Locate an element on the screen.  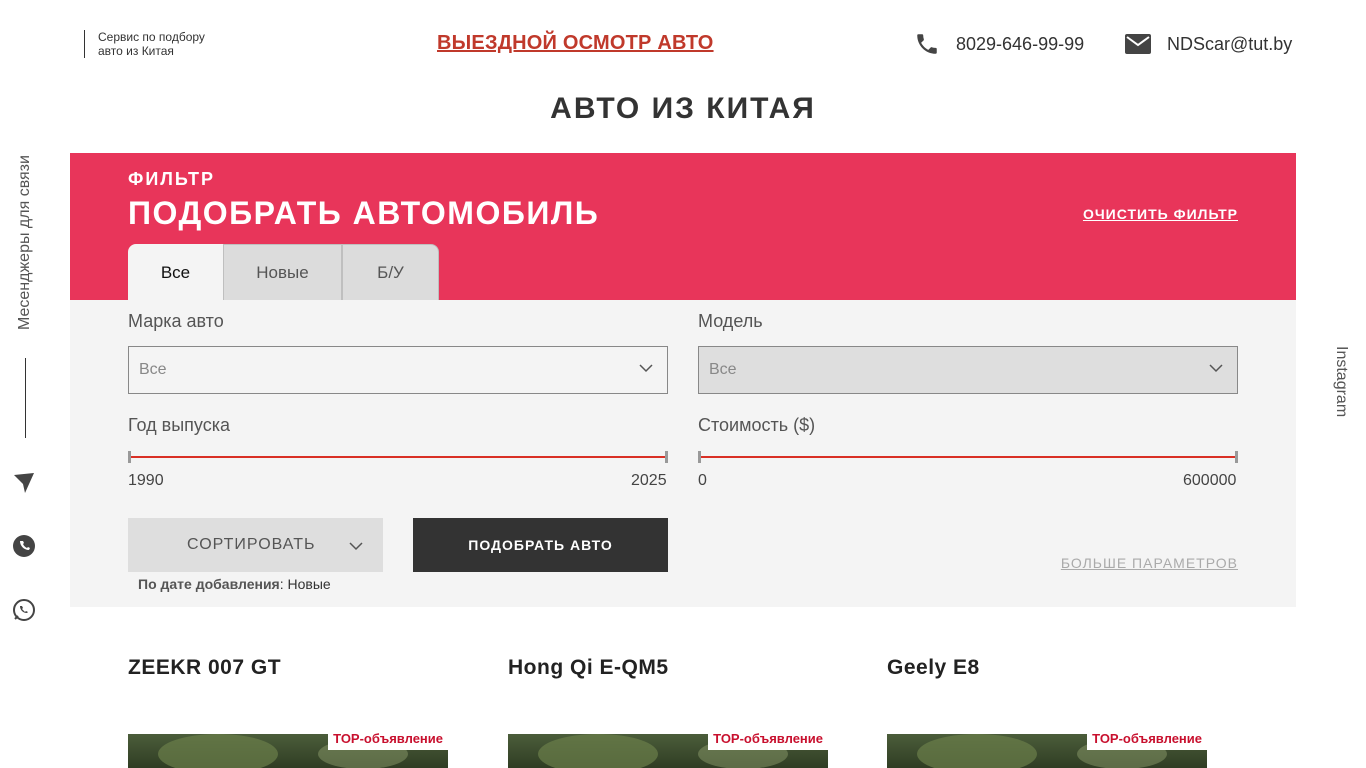
model-label: Модель is located at coordinates (730, 321).